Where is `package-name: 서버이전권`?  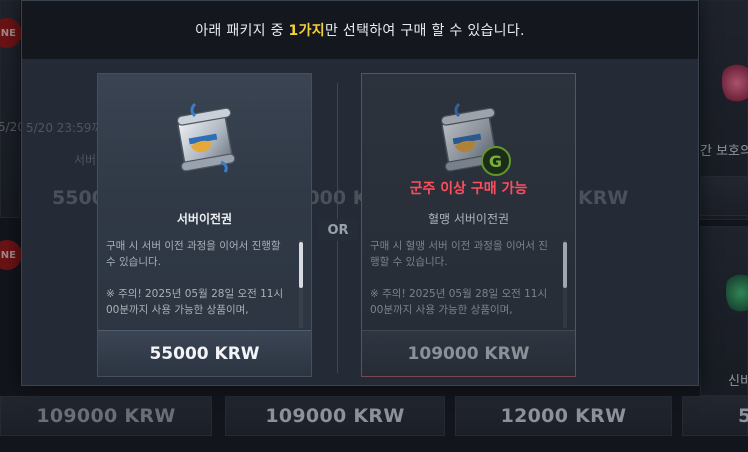
package-name: 서버이전권 is located at coordinates (204, 219).